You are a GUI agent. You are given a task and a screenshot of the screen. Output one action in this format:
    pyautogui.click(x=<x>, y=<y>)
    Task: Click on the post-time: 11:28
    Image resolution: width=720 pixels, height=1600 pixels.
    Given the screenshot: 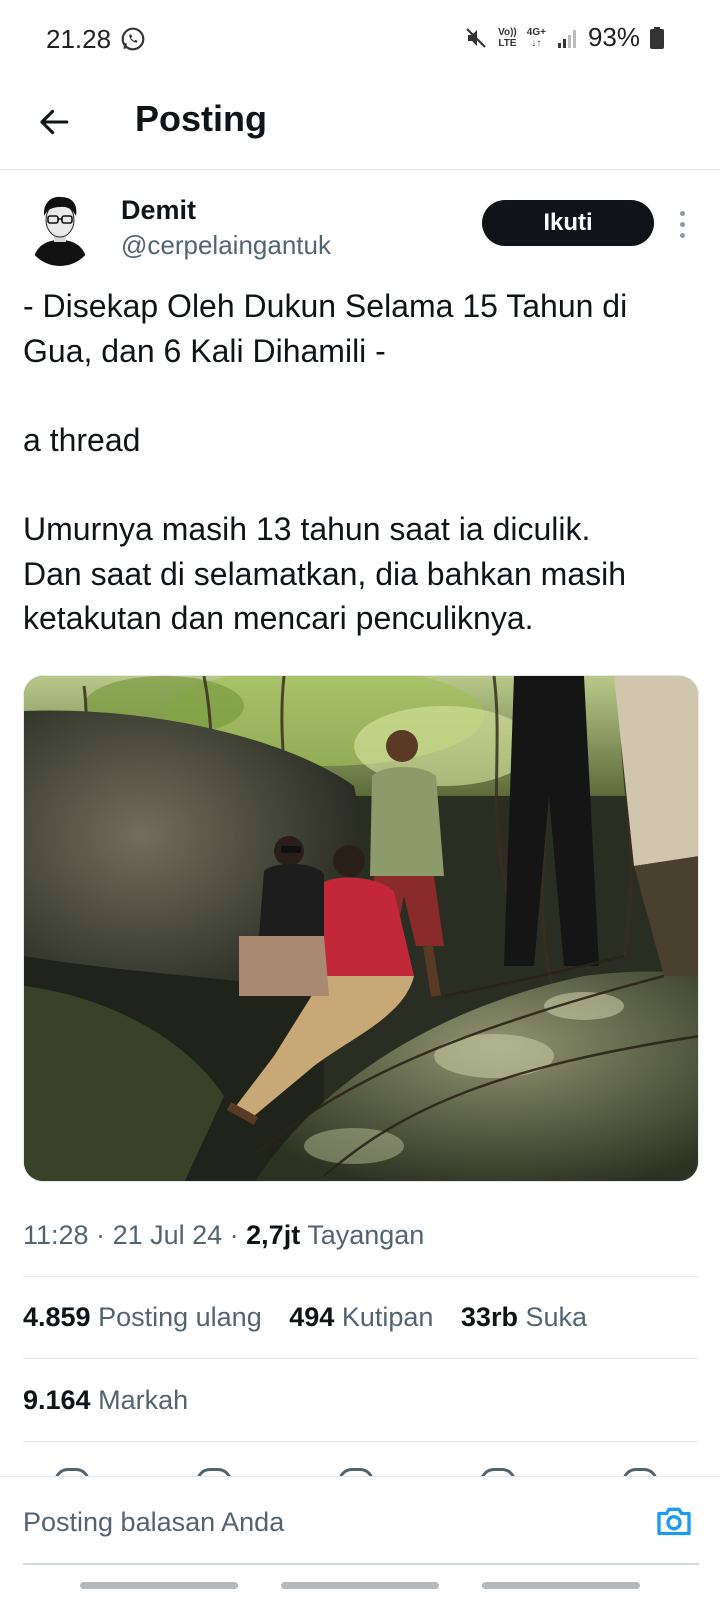 What is the action you would take?
    pyautogui.click(x=56, y=1235)
    